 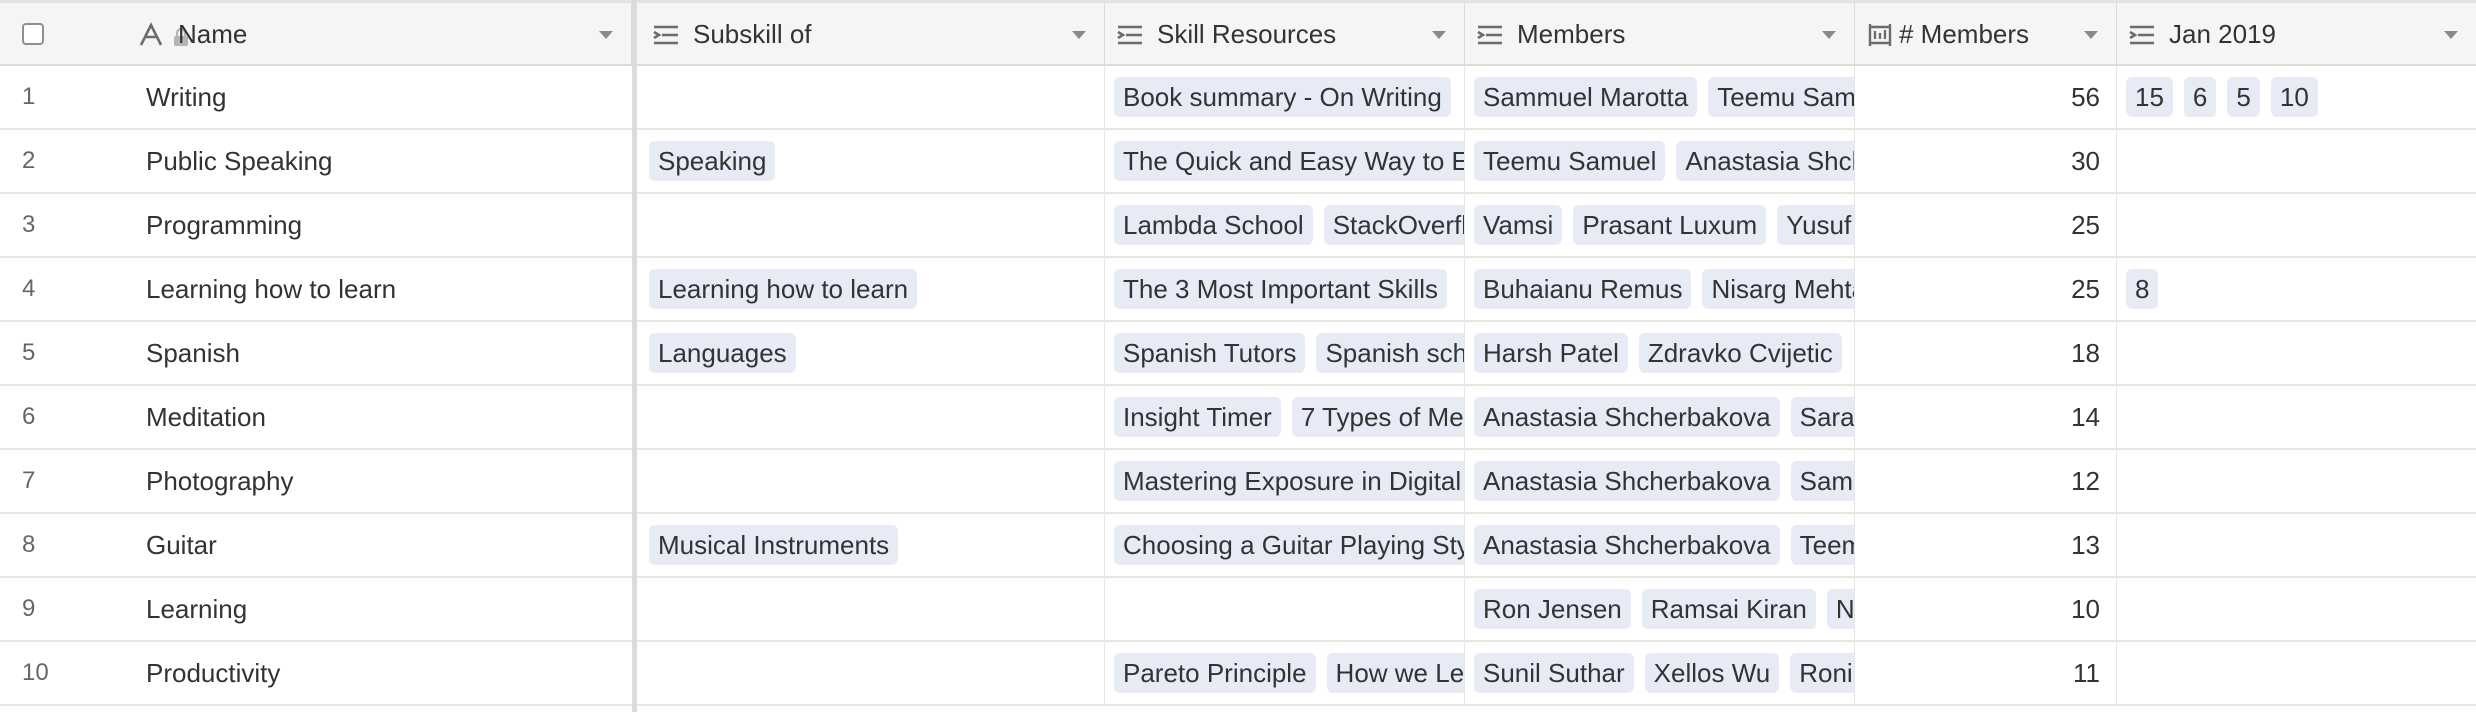 I want to click on resource-chip: 7 Types of Meditation, so click(x=1377, y=417).